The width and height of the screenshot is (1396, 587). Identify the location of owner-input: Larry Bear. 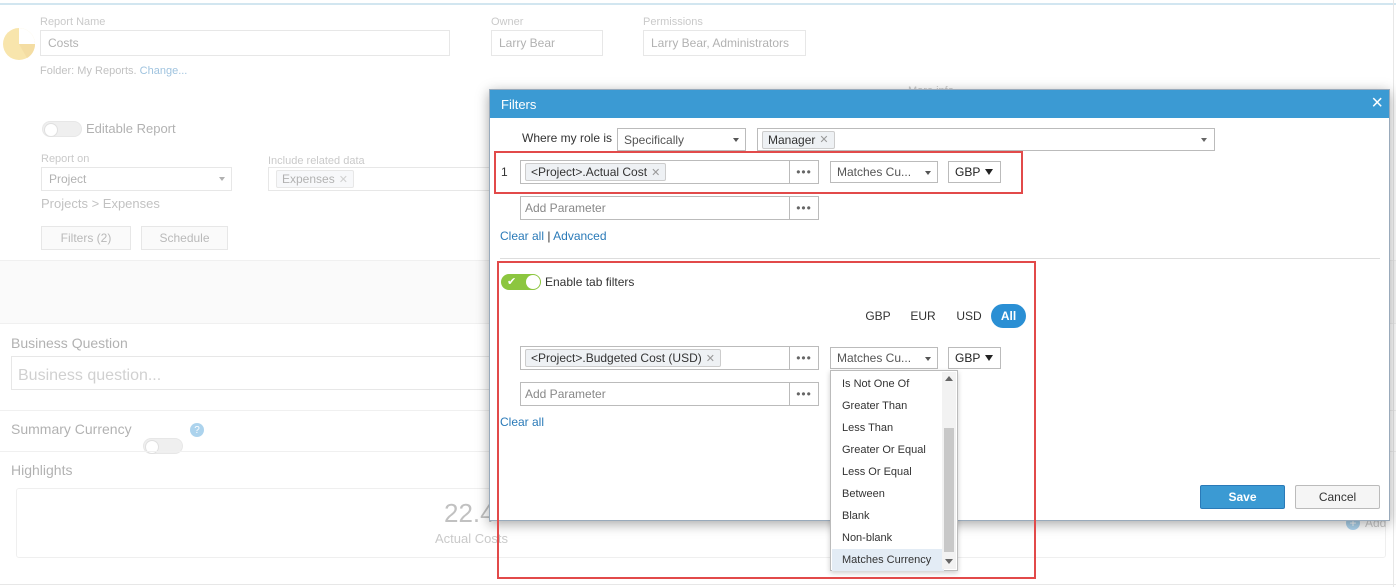
(547, 43).